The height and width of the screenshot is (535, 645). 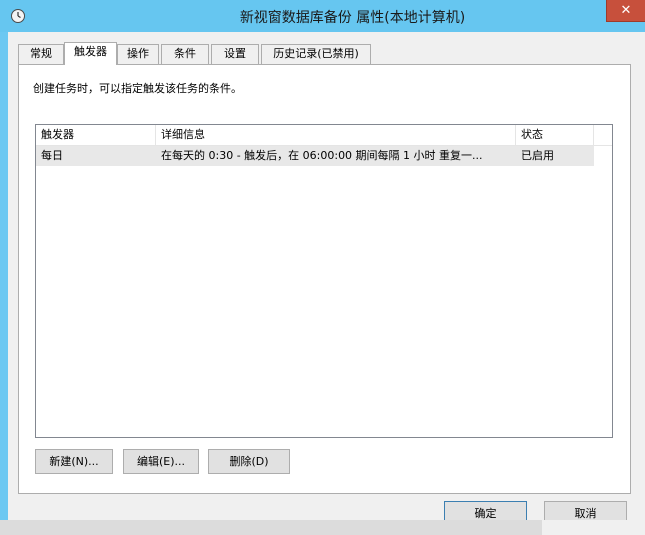 I want to click on title-bar: 新视窗数据库备份 属性(本地计算机) ✕, so click(x=322, y=16).